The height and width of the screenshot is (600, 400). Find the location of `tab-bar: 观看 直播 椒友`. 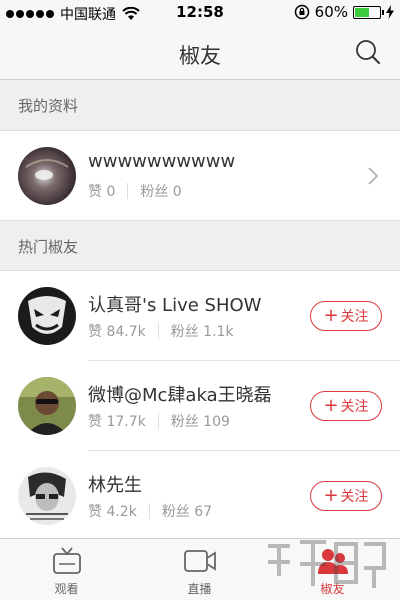

tab-bar: 观看 直播 椒友 is located at coordinates (200, 569).